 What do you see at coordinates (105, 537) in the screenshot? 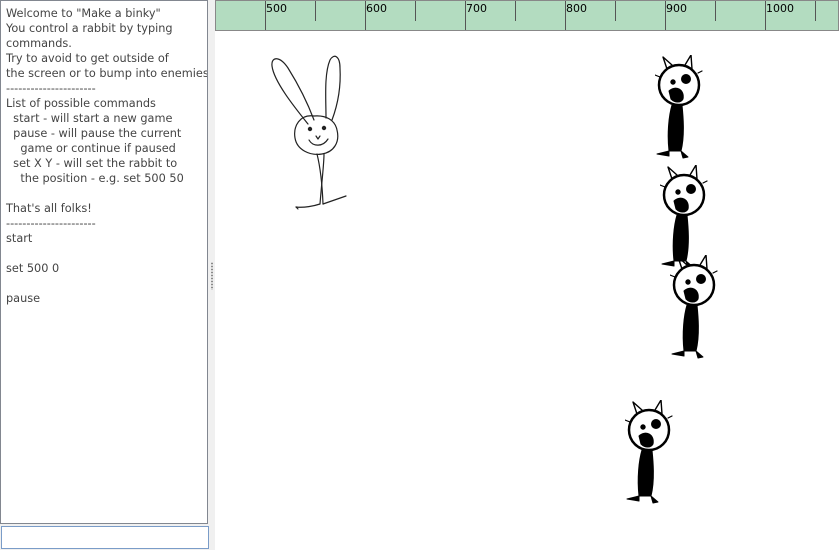
I see `command-input` at bounding box center [105, 537].